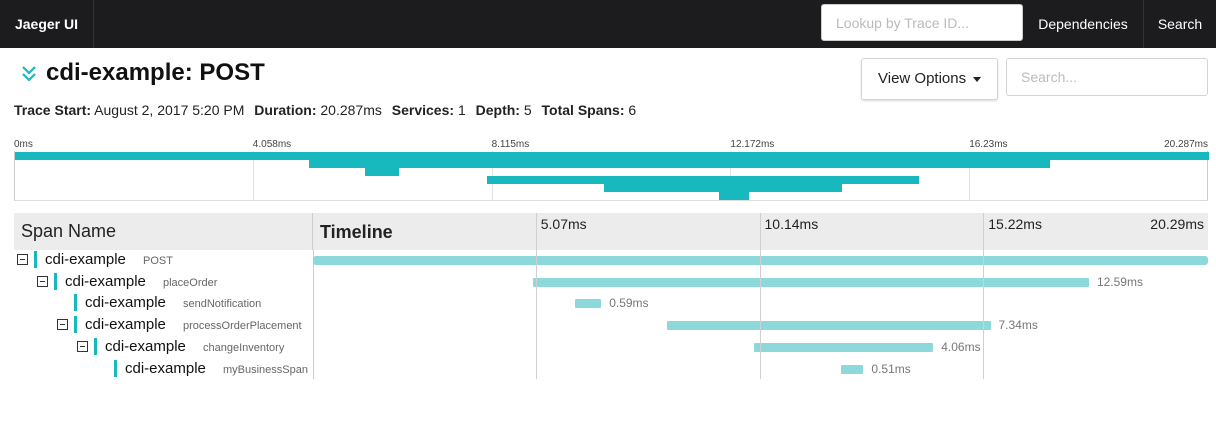 Image resolution: width=1216 pixels, height=421 pixels. What do you see at coordinates (922, 22) in the screenshot?
I see `trace-id-lookup-input` at bounding box center [922, 22].